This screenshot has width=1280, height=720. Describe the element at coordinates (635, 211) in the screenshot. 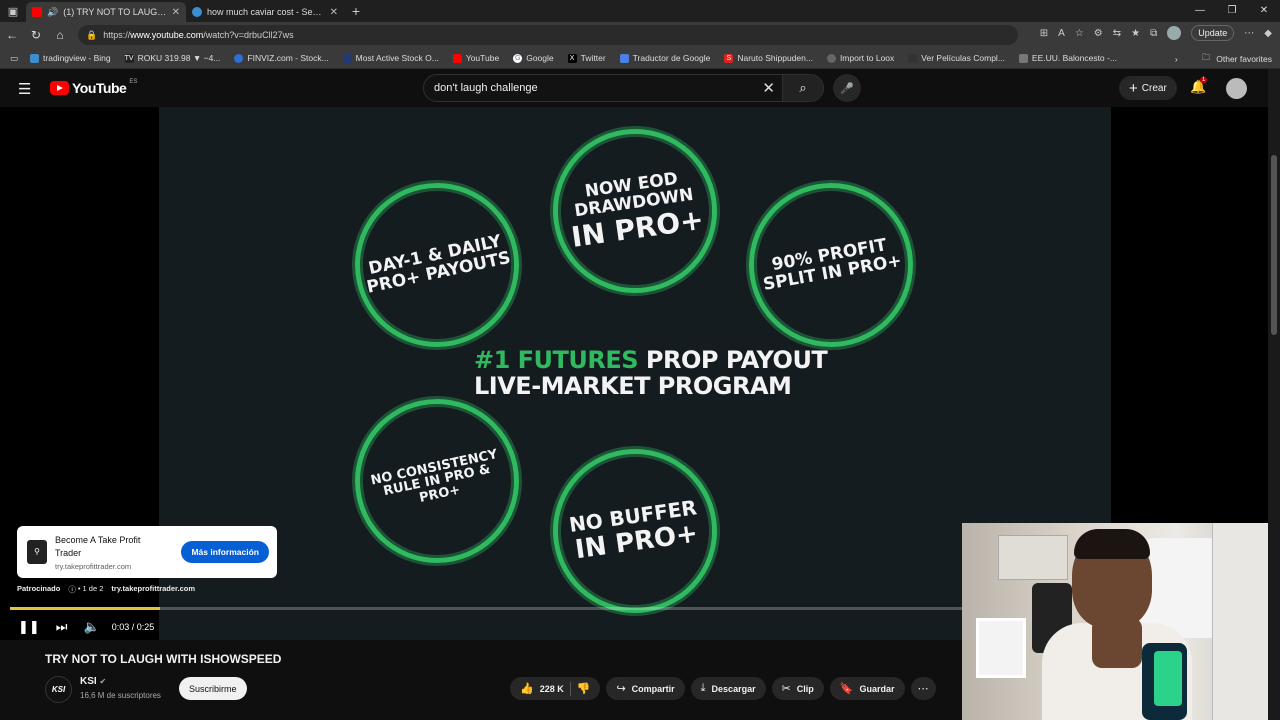

I see `stamp-eod-drawdown: NOW EOD DRAWDOWN IN PRO+` at that location.